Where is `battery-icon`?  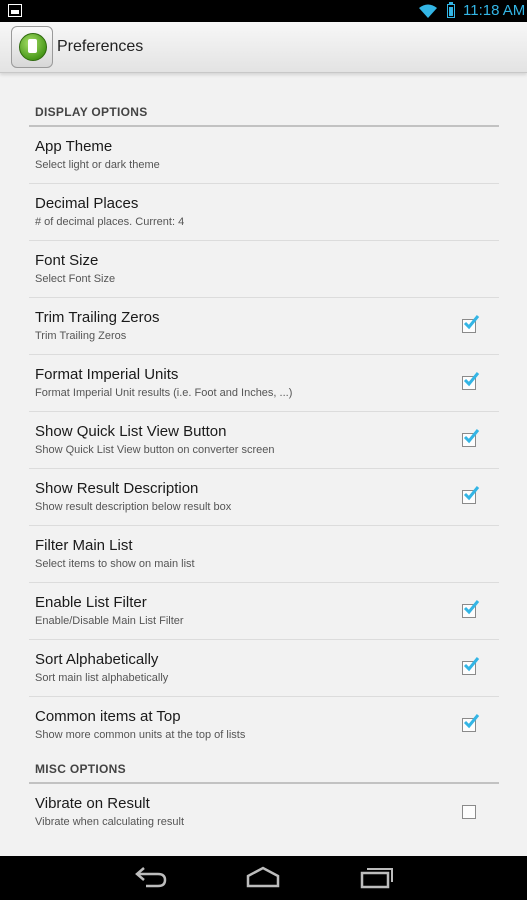 battery-icon is located at coordinates (451, 10).